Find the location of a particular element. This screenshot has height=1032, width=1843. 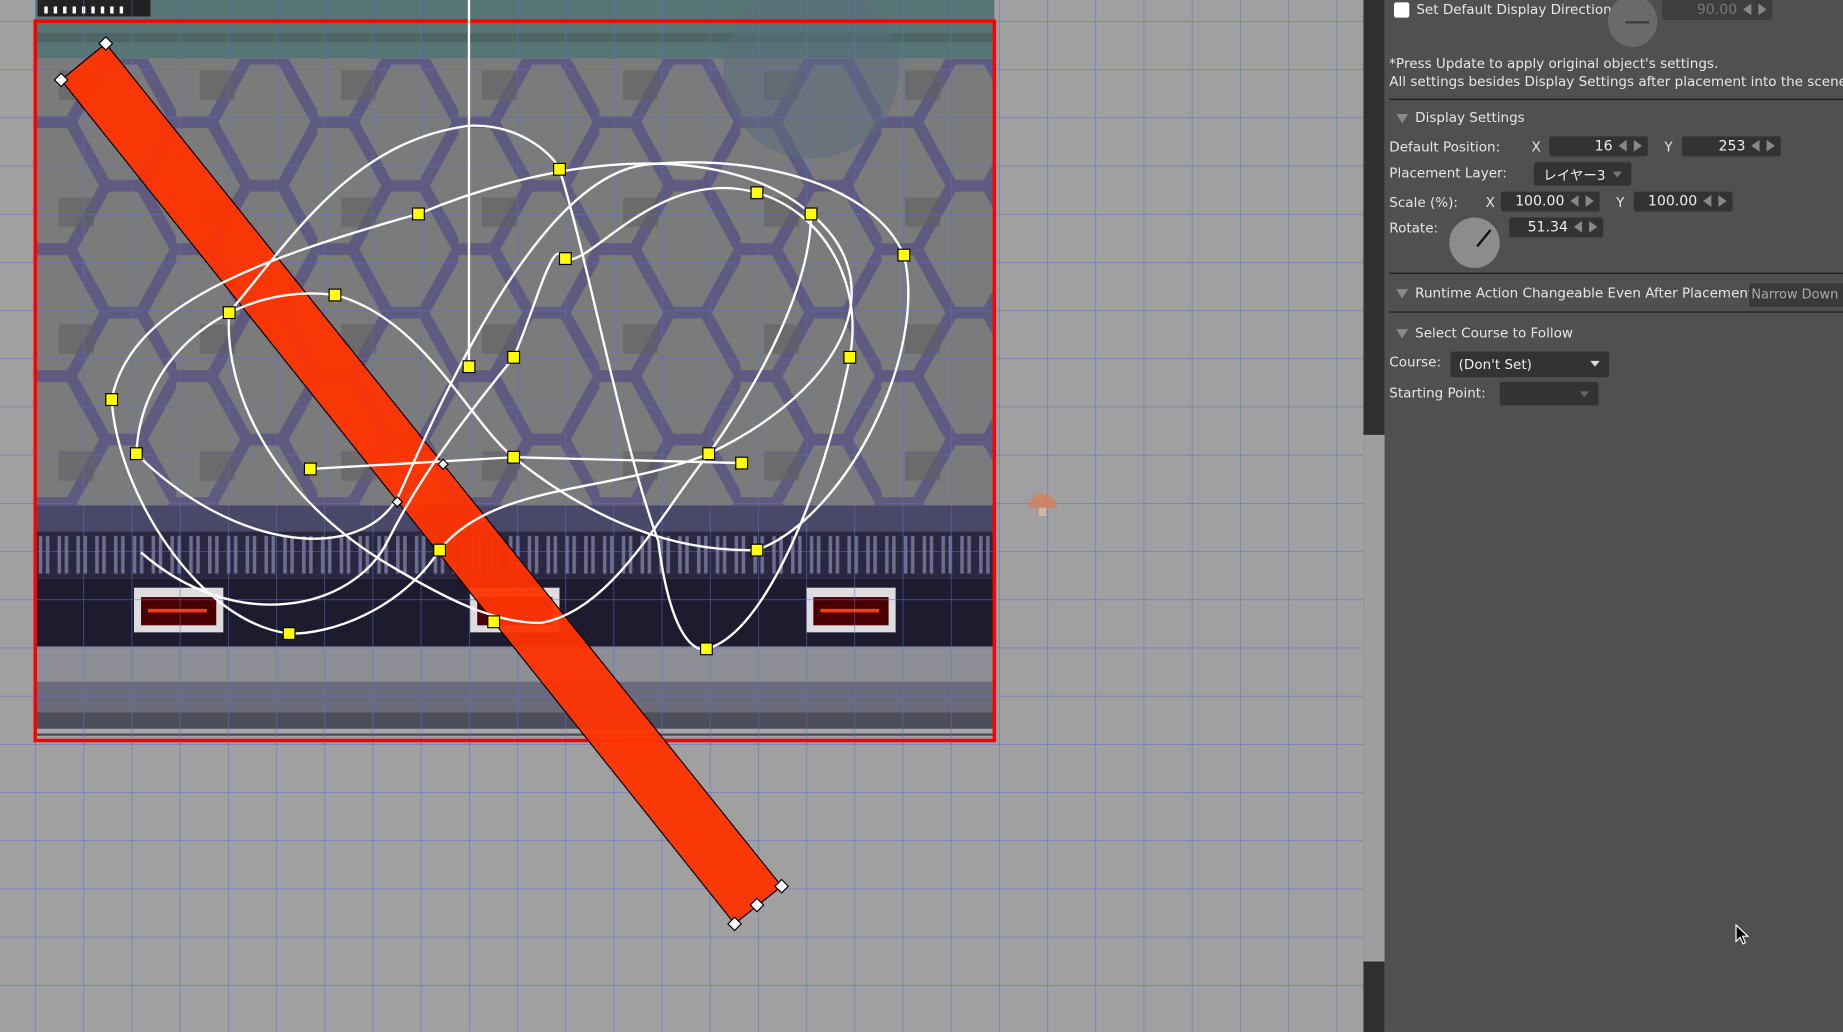

scale-x-spinner: 100.00 is located at coordinates (1550, 201).